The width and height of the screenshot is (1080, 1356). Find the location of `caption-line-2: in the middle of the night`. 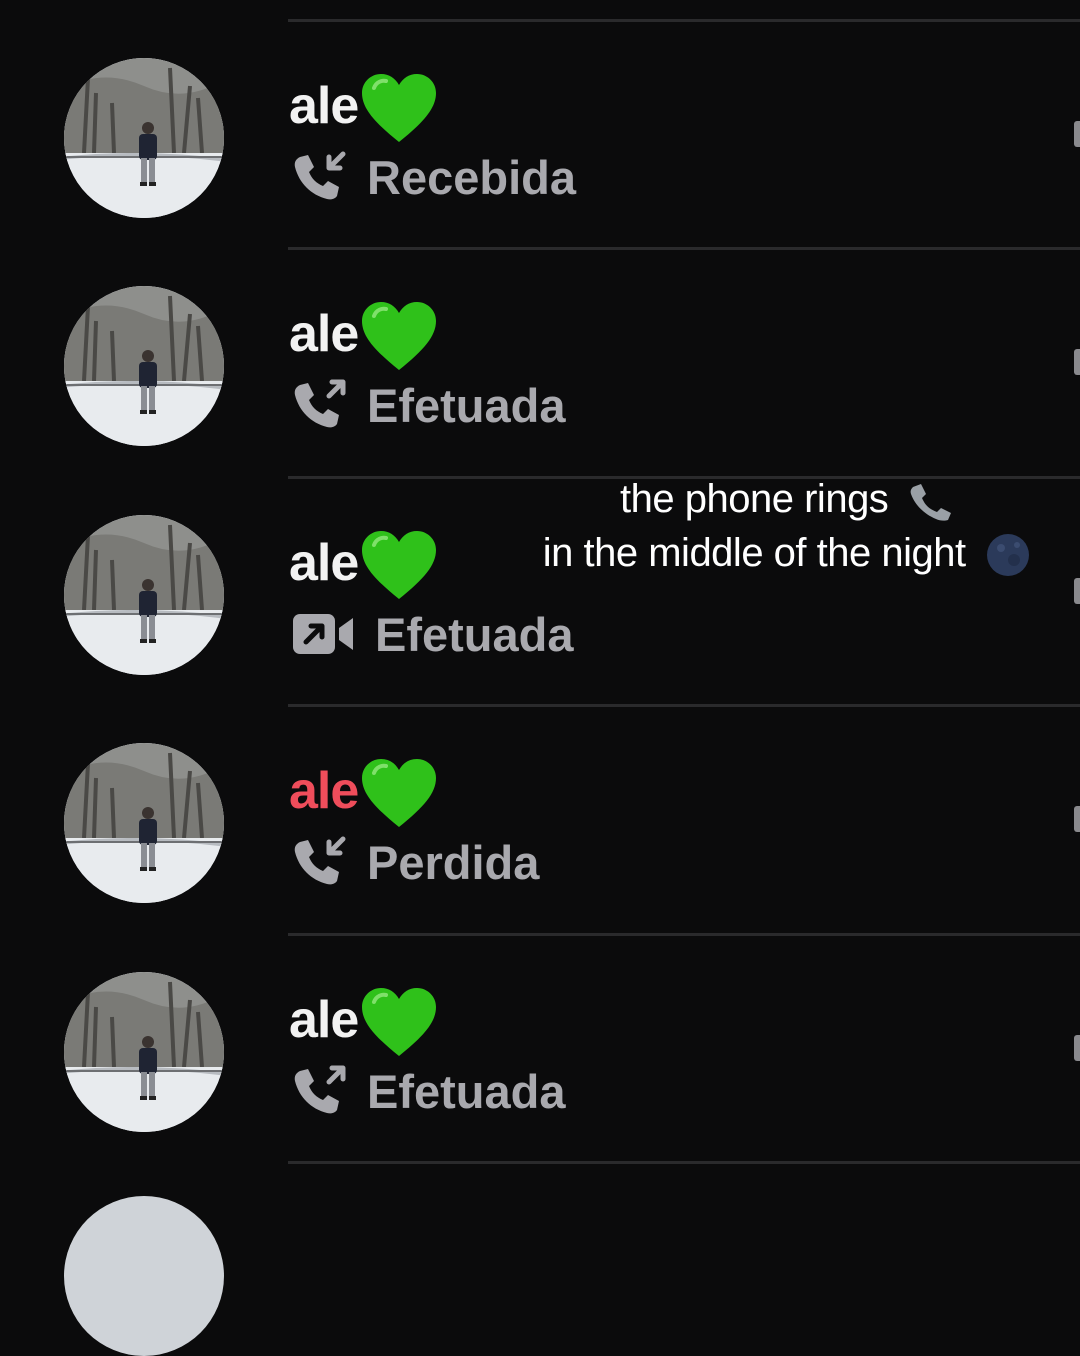

caption-line-2: in the middle of the night is located at coordinates (754, 553).